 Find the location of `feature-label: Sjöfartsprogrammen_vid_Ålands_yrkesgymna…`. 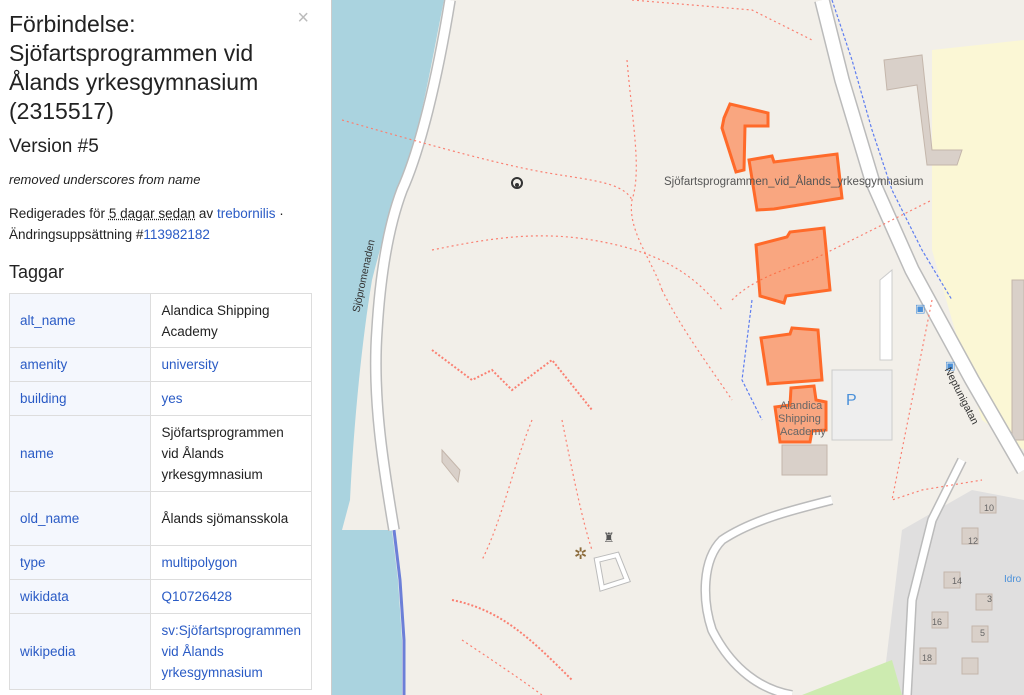

feature-label: Sjöfartsprogrammen_vid_Ålands_yrkesgymna… is located at coordinates (794, 182).